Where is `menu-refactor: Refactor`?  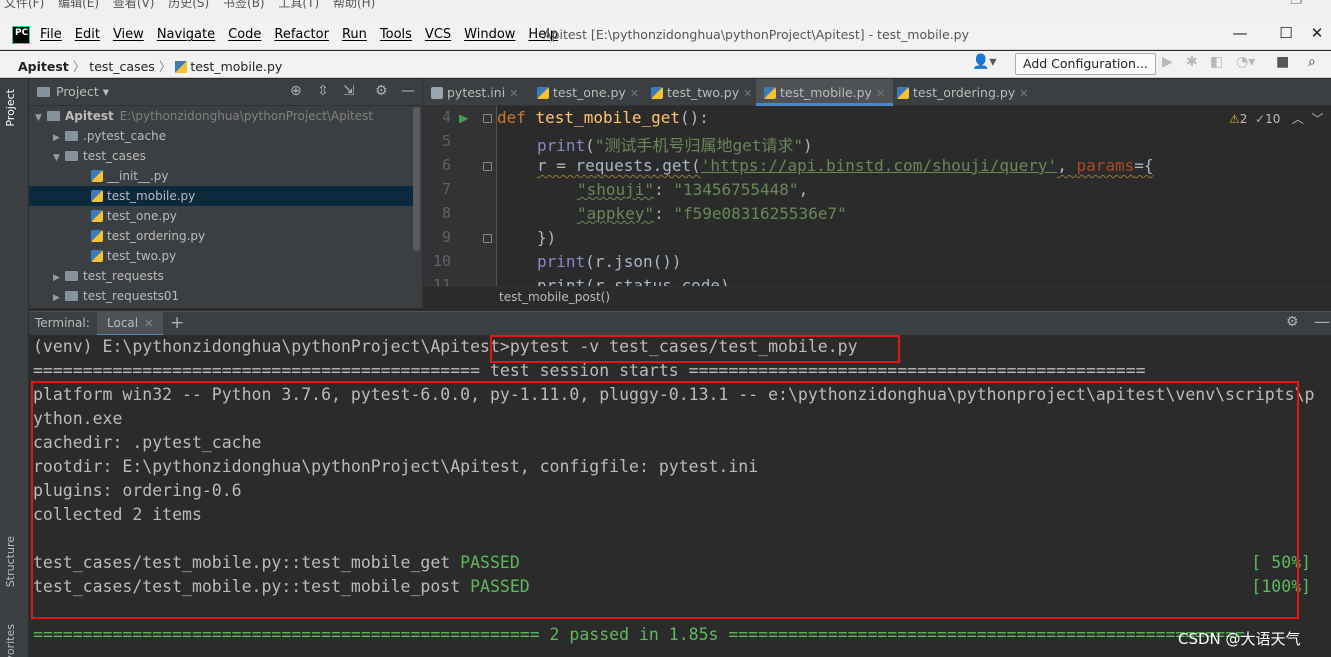 menu-refactor: Refactor is located at coordinates (301, 34).